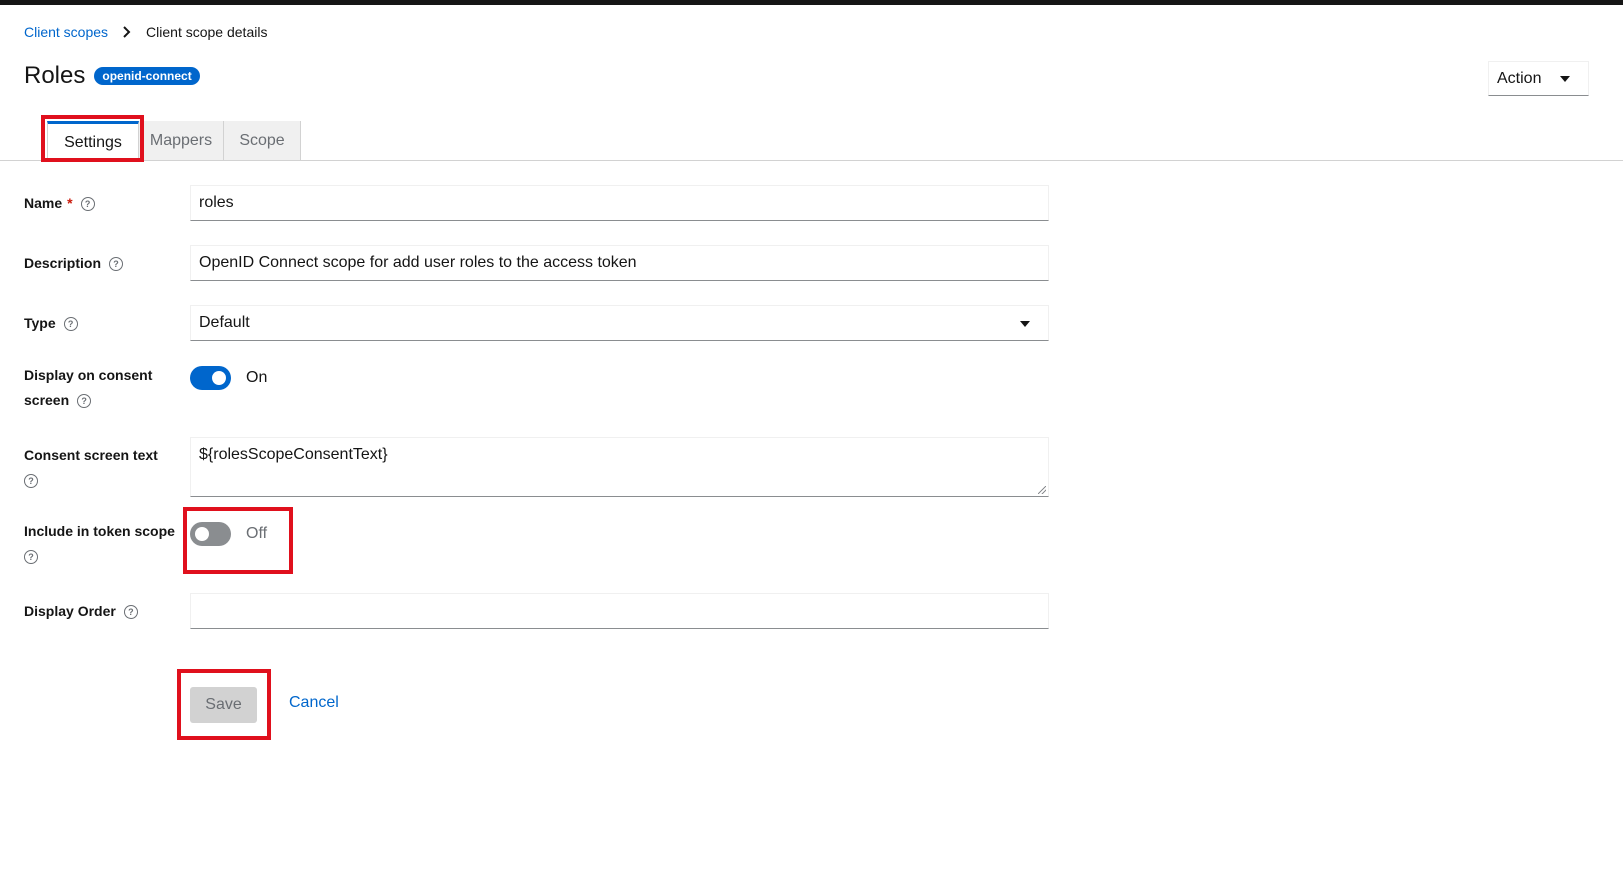 The height and width of the screenshot is (870, 1623). What do you see at coordinates (619, 467) in the screenshot?
I see `consent-text-textarea: ${rolesScopeConsentText}` at bounding box center [619, 467].